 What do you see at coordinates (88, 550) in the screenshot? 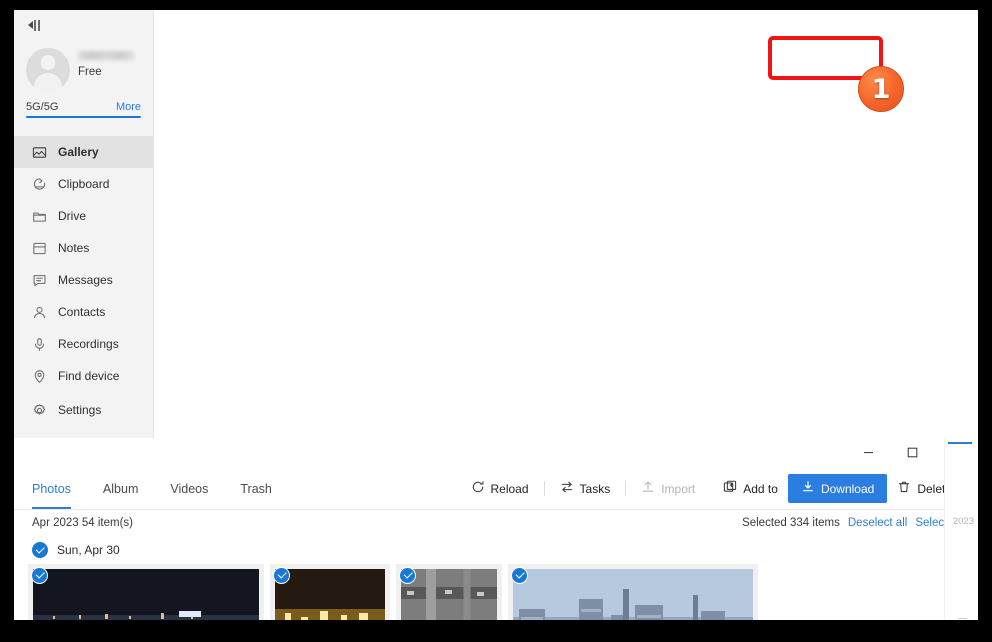
I see `group-date-label: Sun, Apr 30` at bounding box center [88, 550].